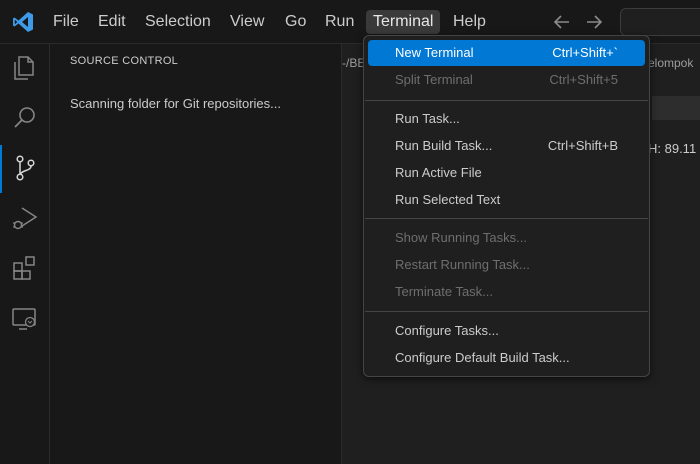 This screenshot has width=700, height=464. I want to click on breadcrumb-folder: elompok, so click(670, 63).